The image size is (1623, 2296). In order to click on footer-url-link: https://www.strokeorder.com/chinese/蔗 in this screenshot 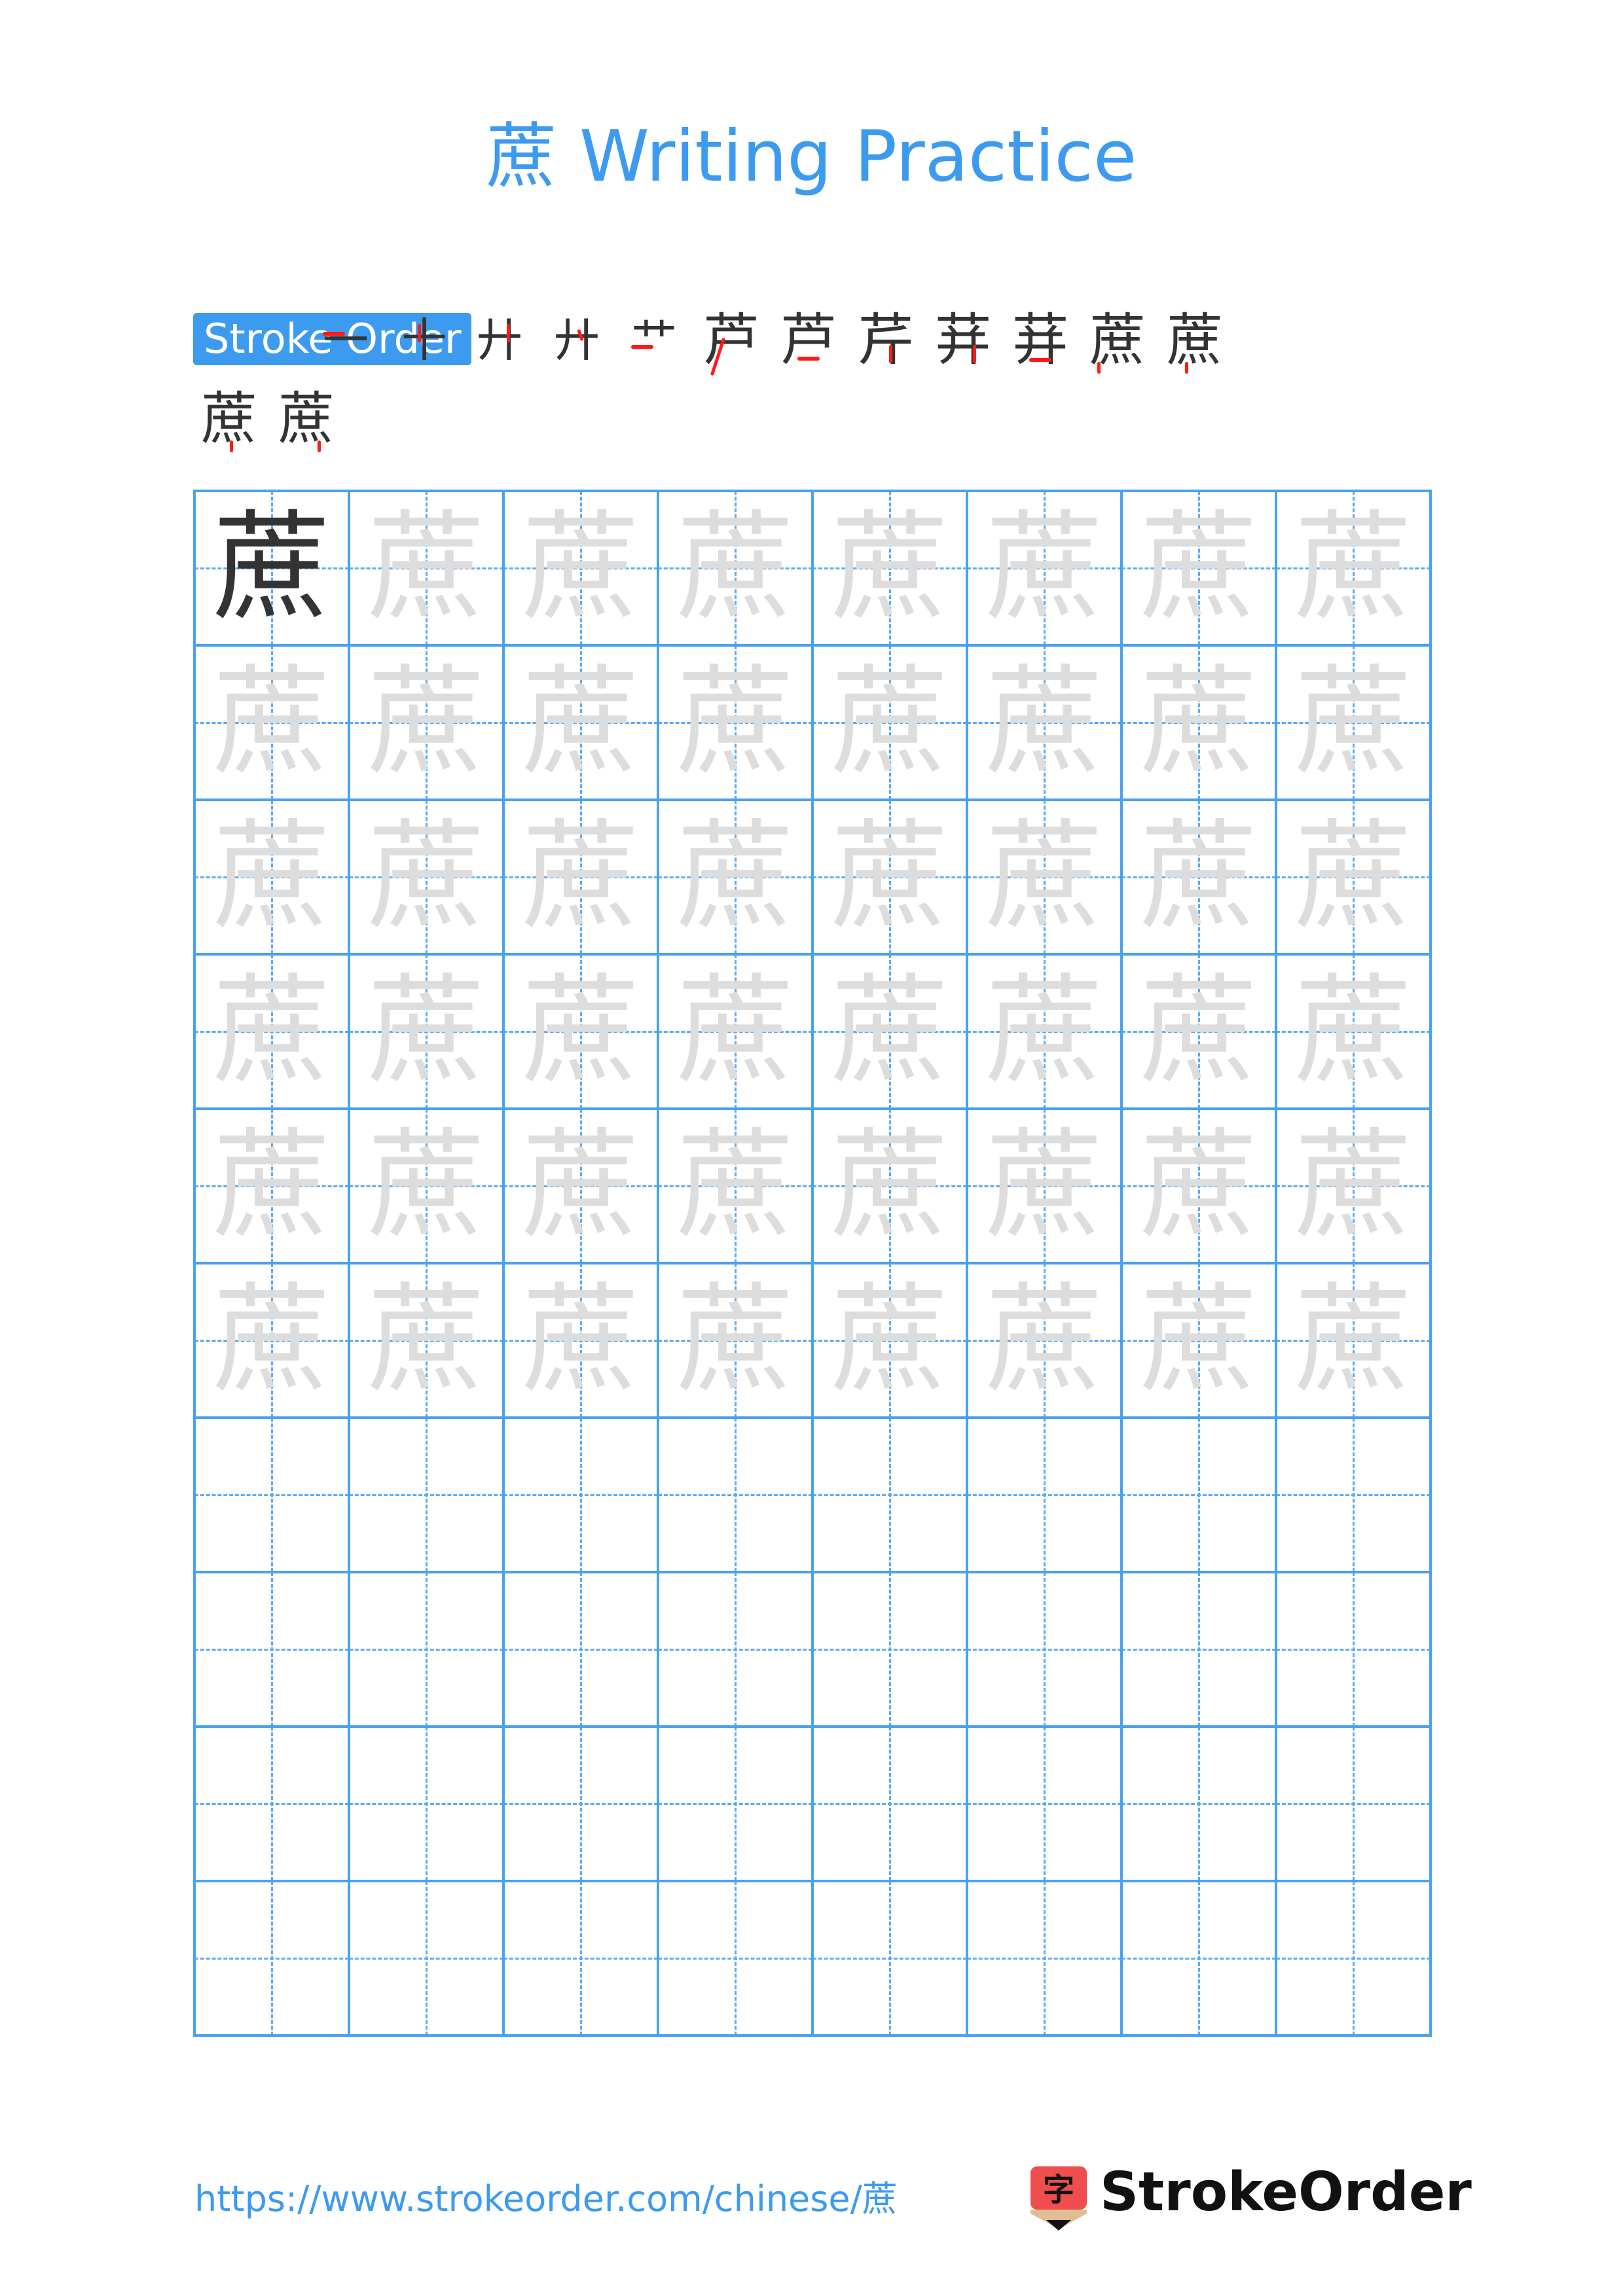, I will do `click(546, 2199)`.